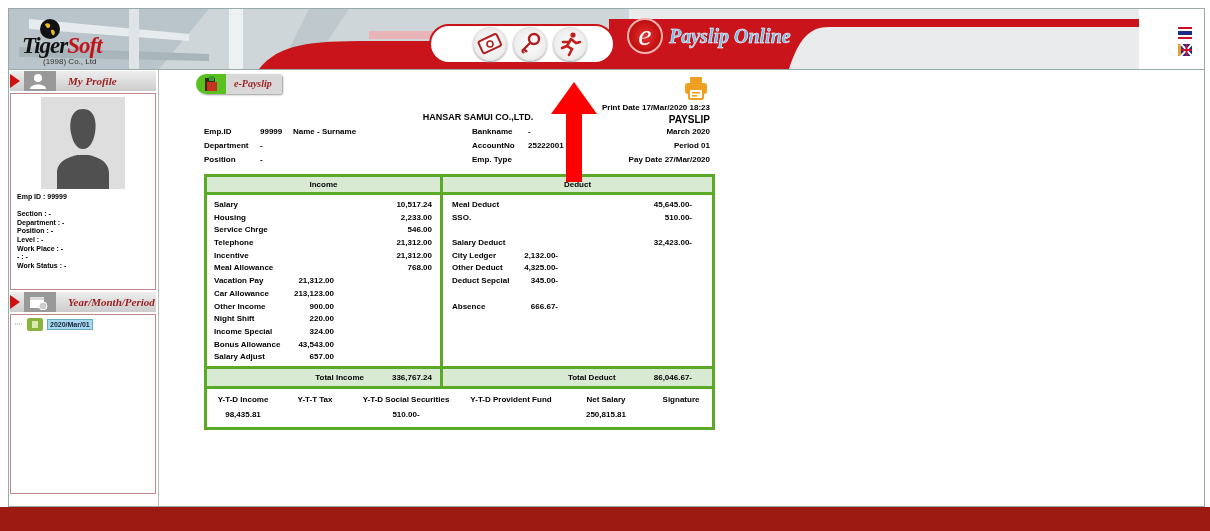 This screenshot has height=531, width=1210. What do you see at coordinates (227, 205) in the screenshot?
I see `item-label: Salary` at bounding box center [227, 205].